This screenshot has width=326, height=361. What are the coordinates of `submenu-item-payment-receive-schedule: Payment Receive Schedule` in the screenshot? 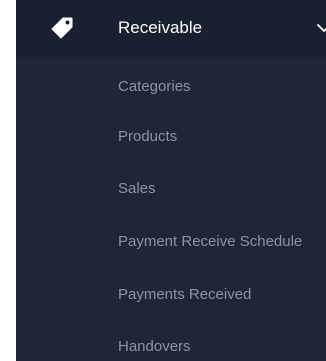 It's located at (210, 242).